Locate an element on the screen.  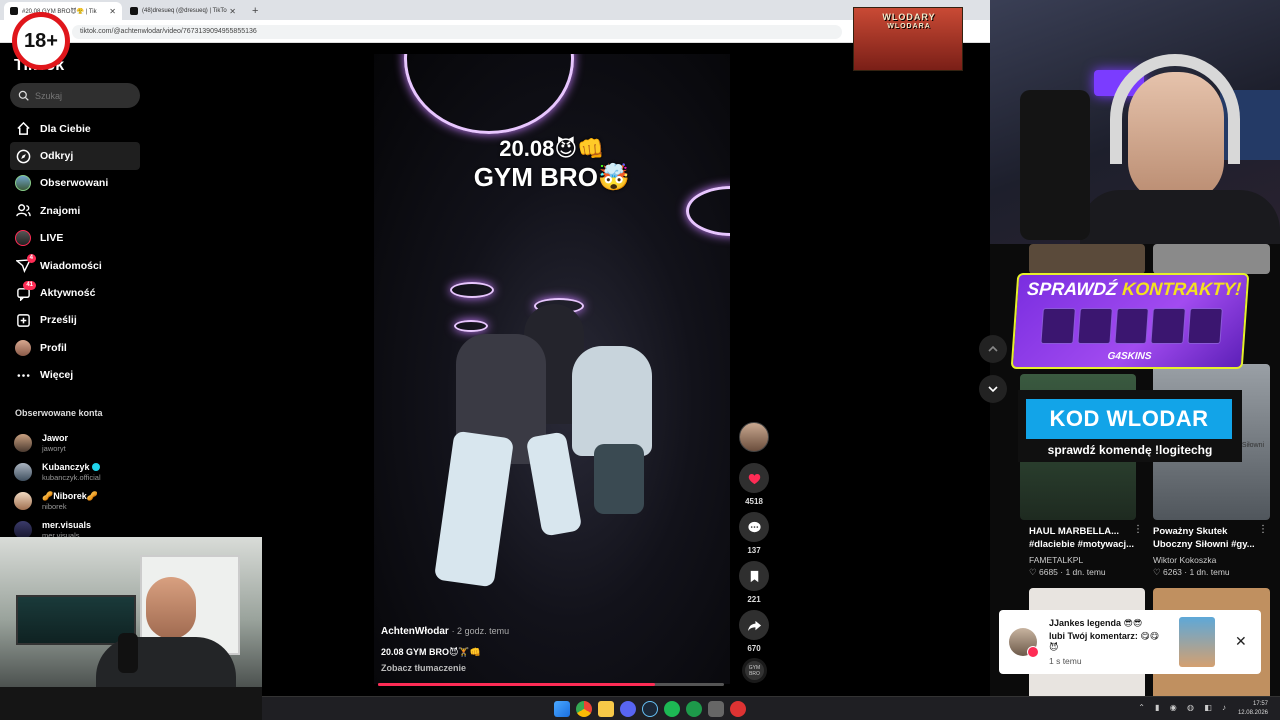
sidebar-item-przeslij: Prześlij is located at coordinates (75, 320).